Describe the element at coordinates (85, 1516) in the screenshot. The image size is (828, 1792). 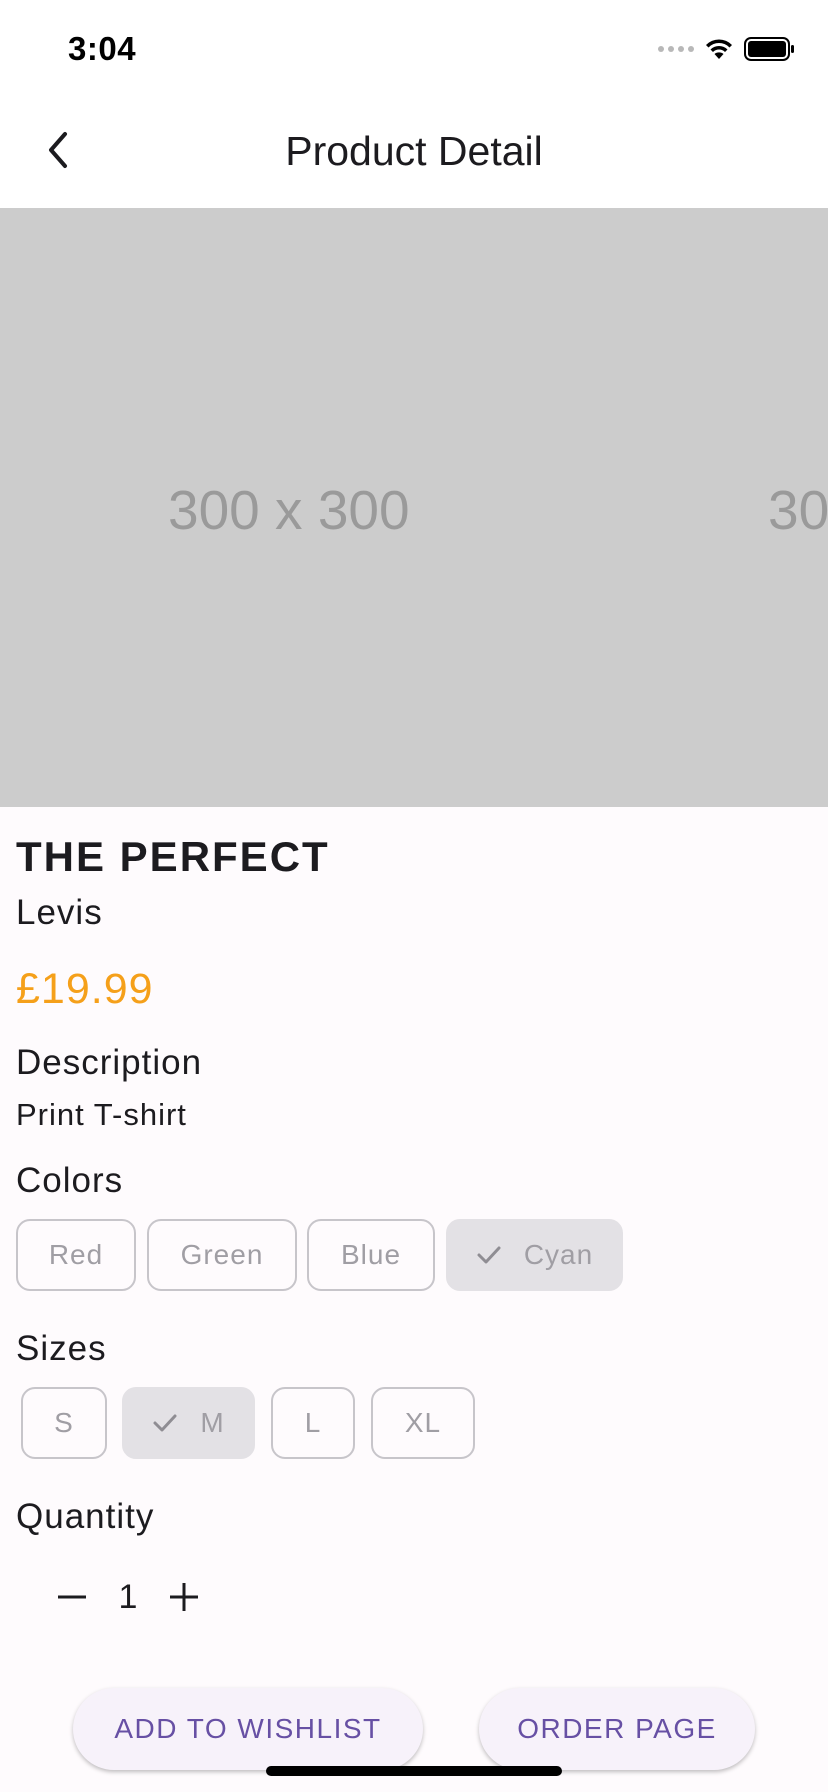
I see `quantity-label: Quantity` at that location.